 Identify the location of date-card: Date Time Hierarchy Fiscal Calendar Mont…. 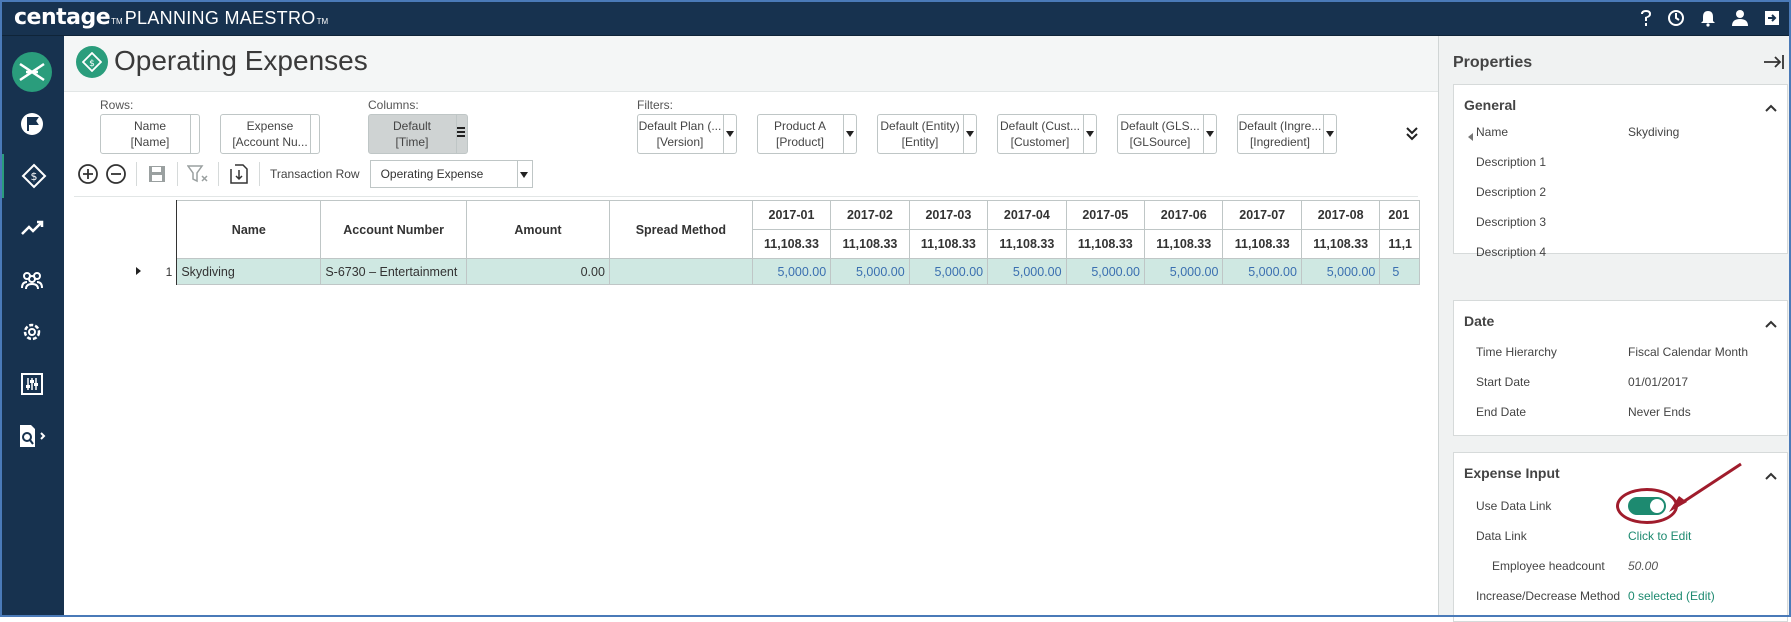
(1620, 368).